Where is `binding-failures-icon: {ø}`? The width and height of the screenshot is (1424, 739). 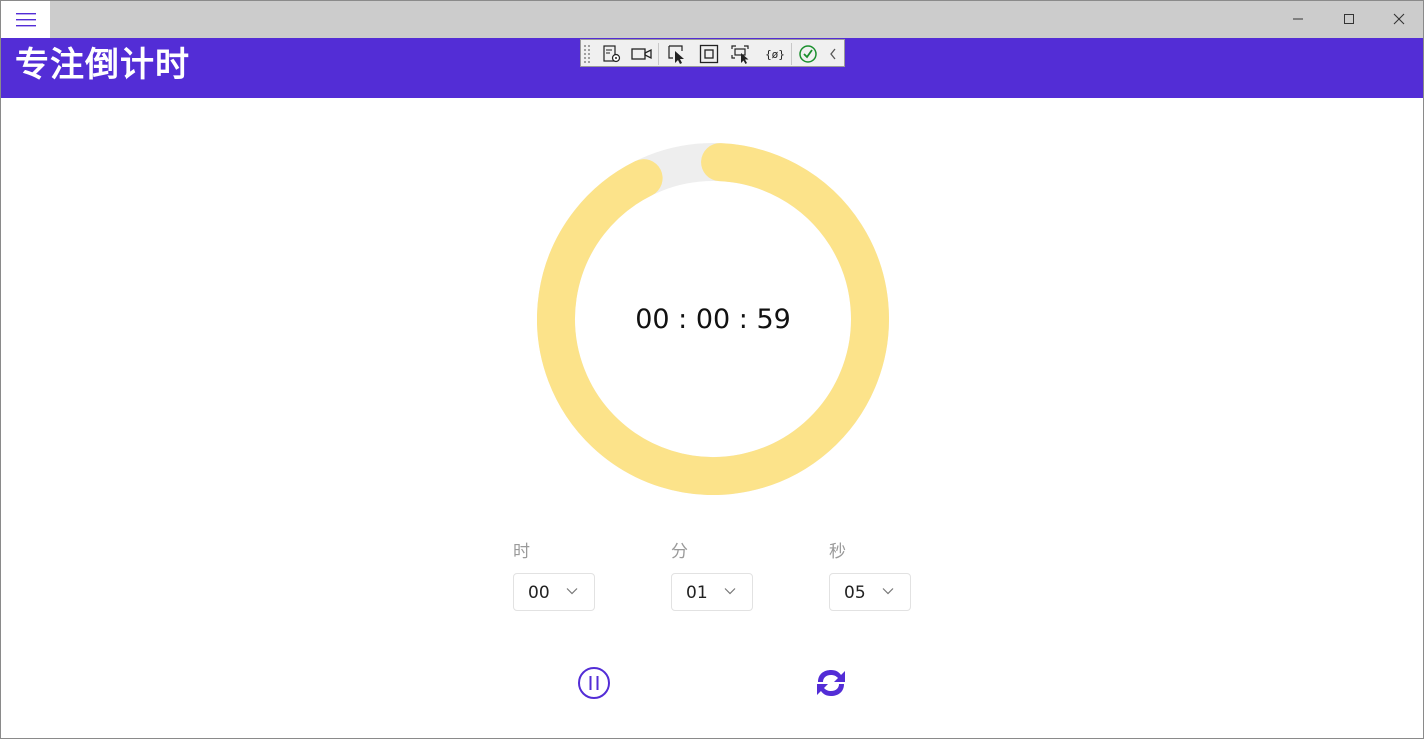 binding-failures-icon: {ø} is located at coordinates (775, 54).